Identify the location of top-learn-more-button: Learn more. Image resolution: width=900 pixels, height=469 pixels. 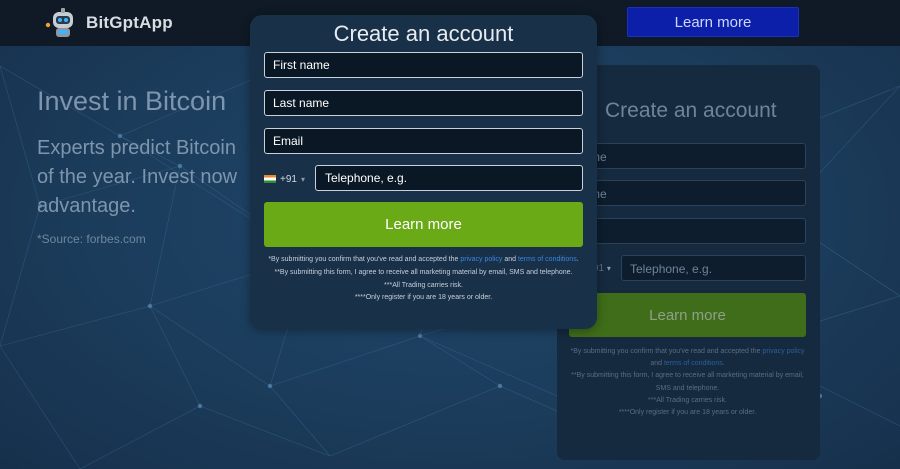
(713, 22).